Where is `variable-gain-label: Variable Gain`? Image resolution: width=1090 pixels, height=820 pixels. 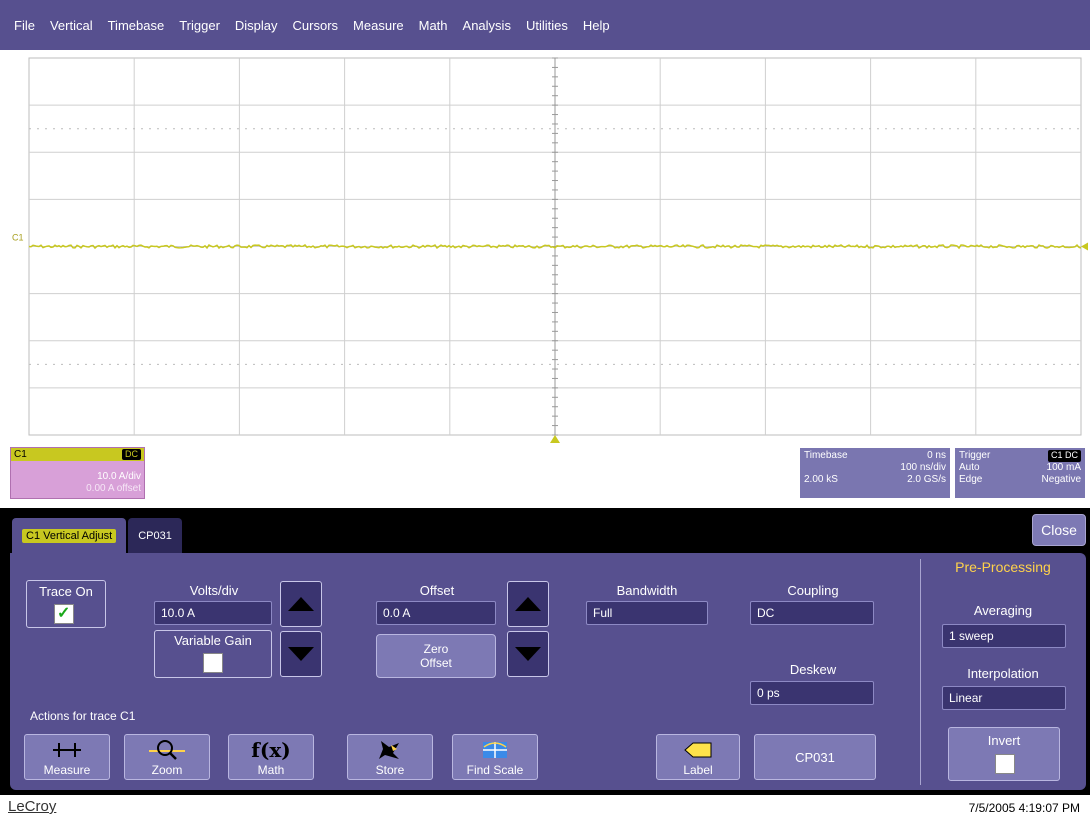
variable-gain-label: Variable Gain is located at coordinates (213, 640).